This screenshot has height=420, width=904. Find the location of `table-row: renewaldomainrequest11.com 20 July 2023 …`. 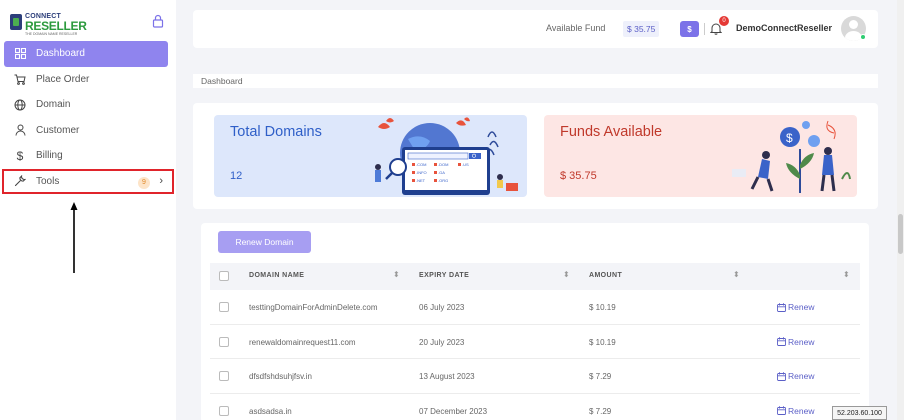

table-row: renewaldomainrequest11.com 20 July 2023 … is located at coordinates (535, 342).